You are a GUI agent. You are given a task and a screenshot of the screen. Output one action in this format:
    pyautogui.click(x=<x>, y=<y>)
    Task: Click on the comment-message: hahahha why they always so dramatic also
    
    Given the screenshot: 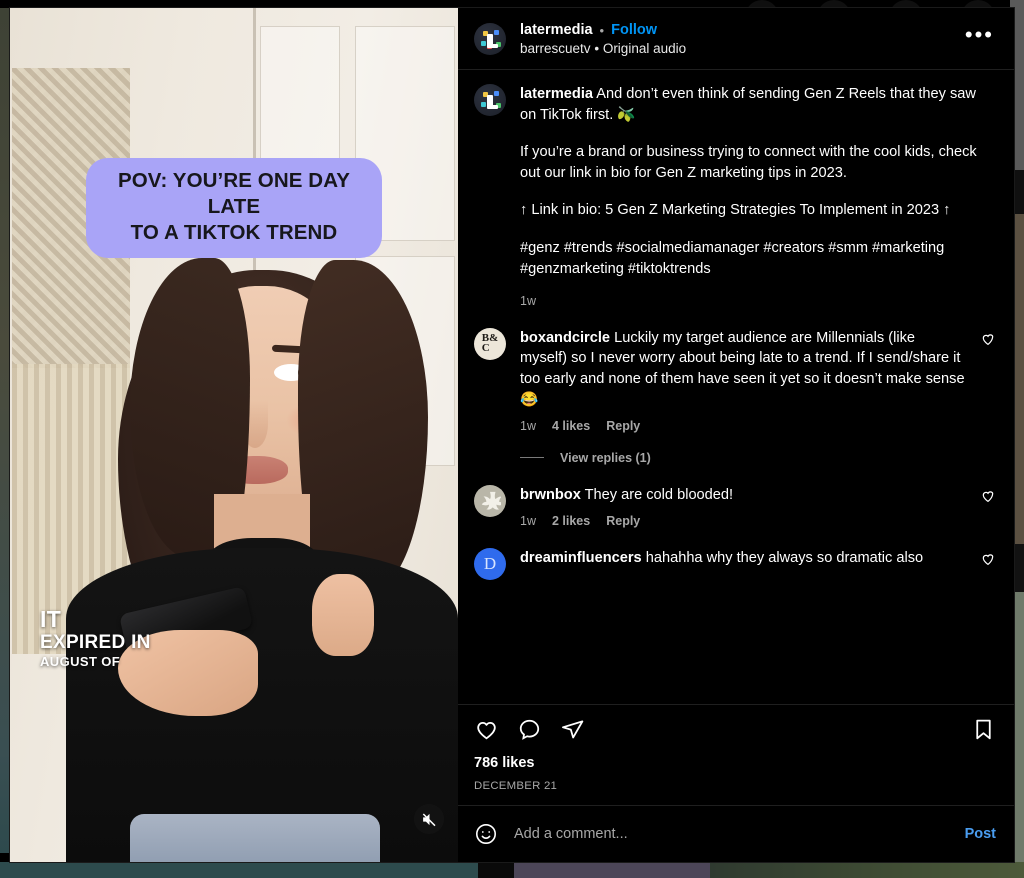 What is the action you would take?
    pyautogui.click(x=784, y=557)
    